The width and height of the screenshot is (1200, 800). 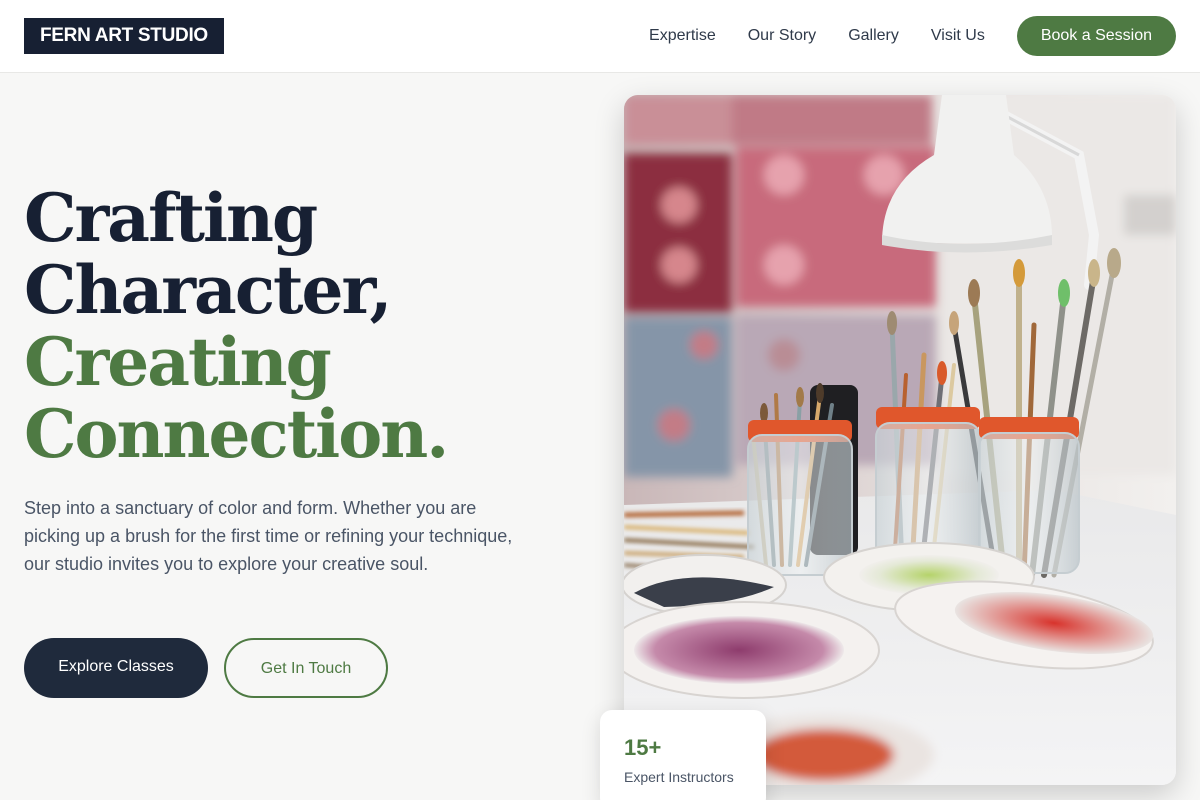 I want to click on brand-logo: FERN ART STUDIO, so click(x=124, y=36).